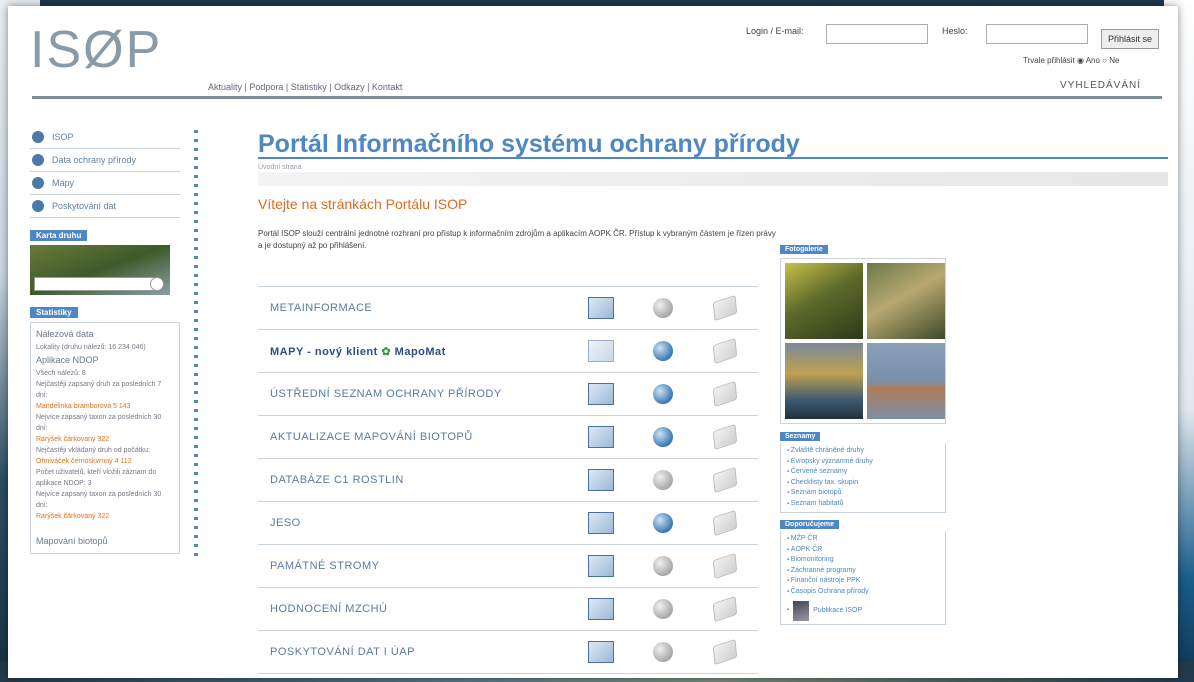 Image resolution: width=1194 pixels, height=682 pixels. Describe the element at coordinates (863, 483) in the screenshot. I see `registry-link: Checklisty tax. skupin` at that location.